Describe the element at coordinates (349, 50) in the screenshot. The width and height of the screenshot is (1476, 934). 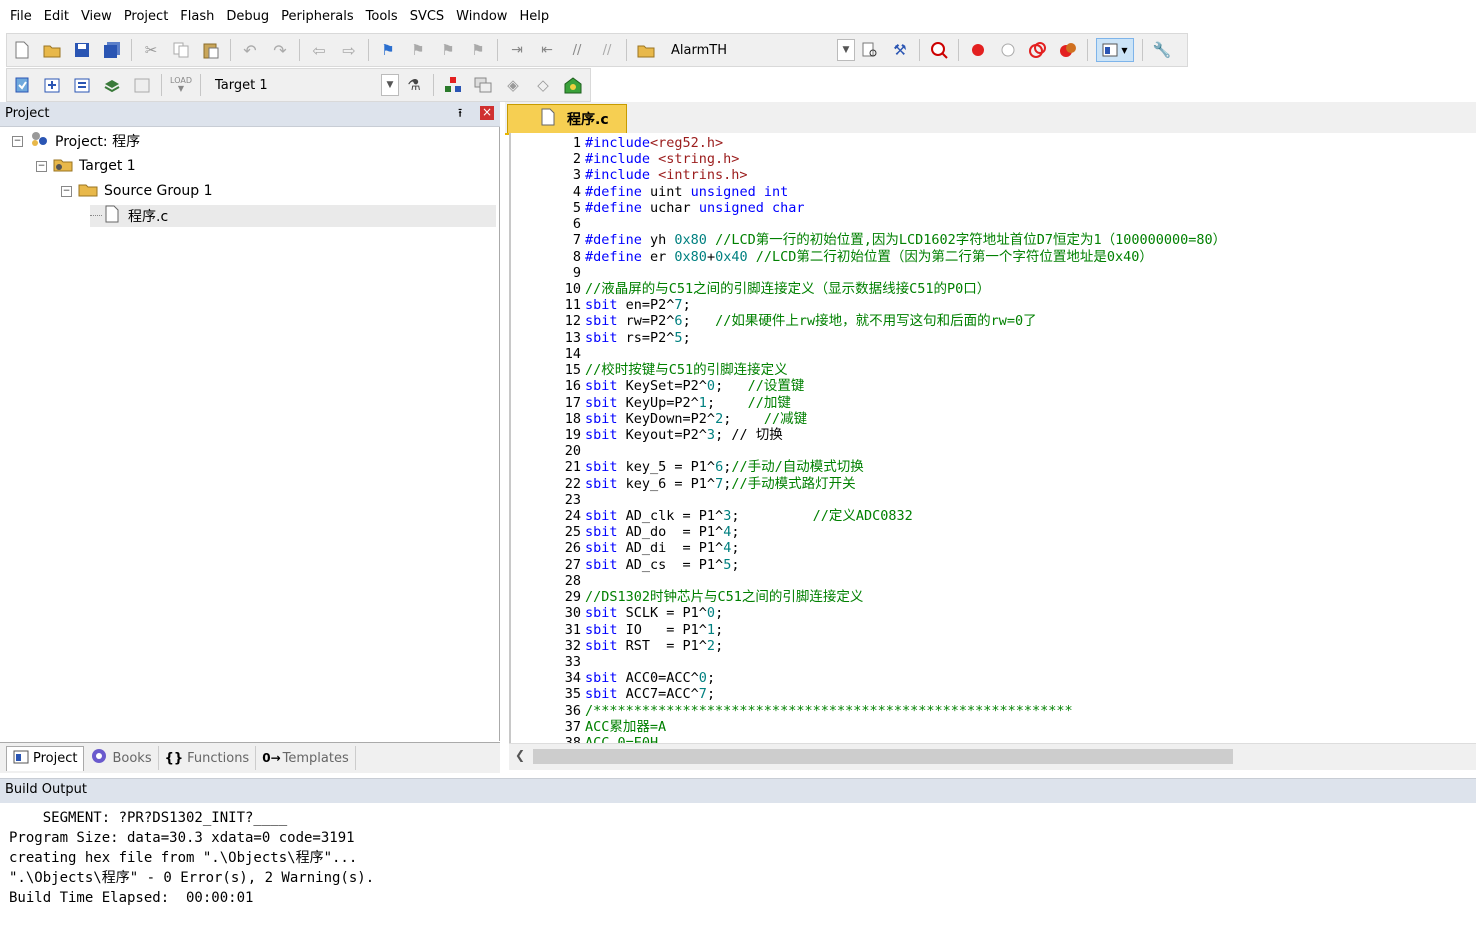
I see `nav-forward-icon: ⇨` at that location.